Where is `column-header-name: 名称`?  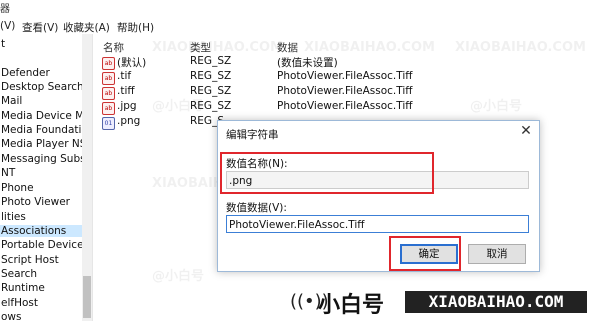 column-header-name: 名称 is located at coordinates (113, 47).